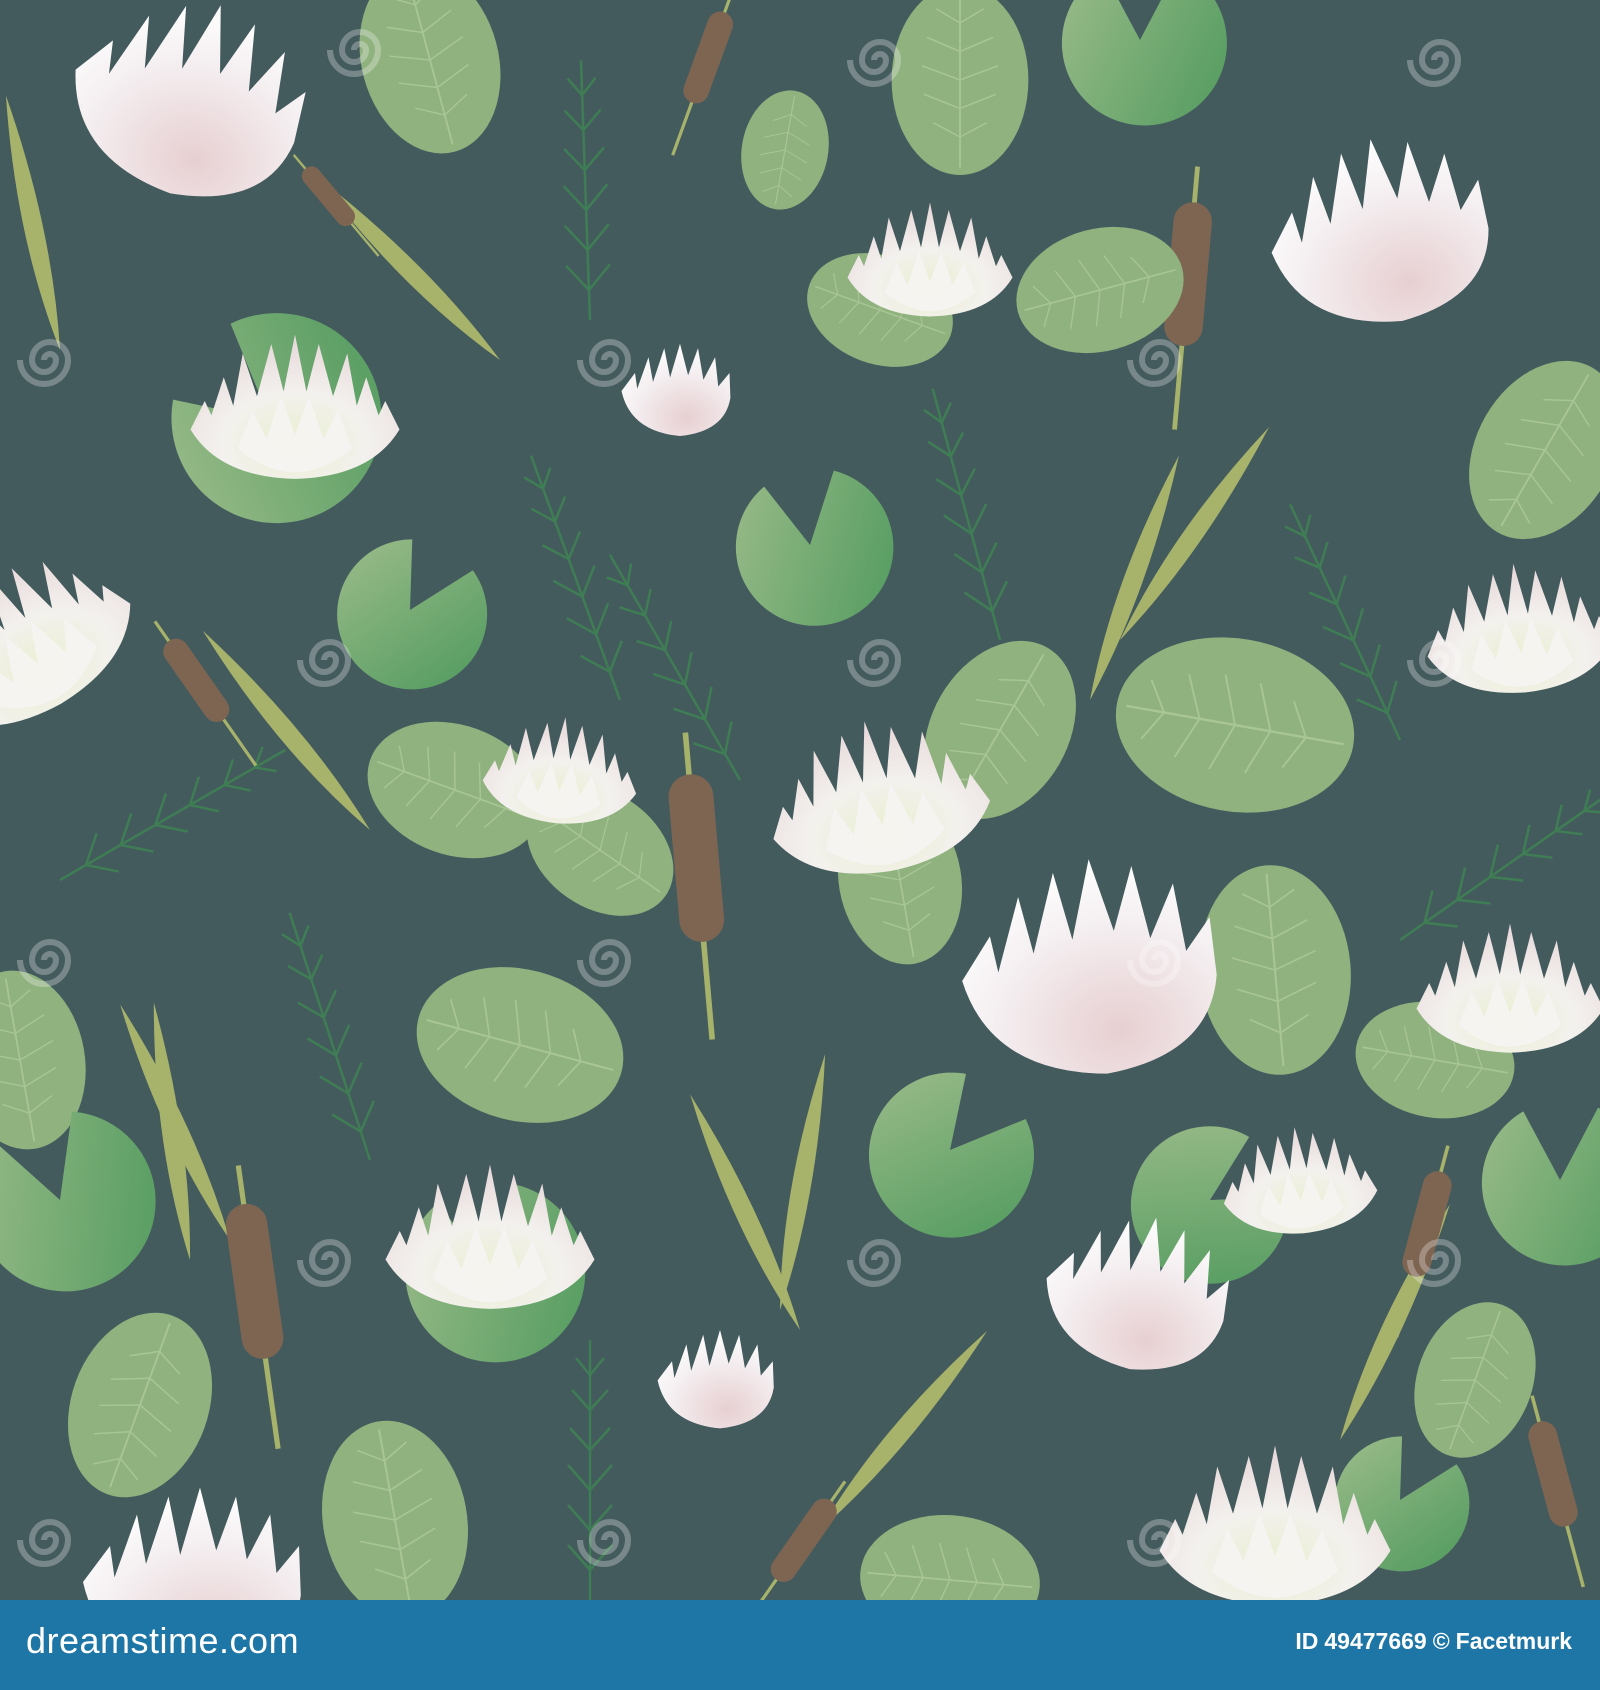  I want to click on author-name: Facetmurk, so click(1513, 1641).